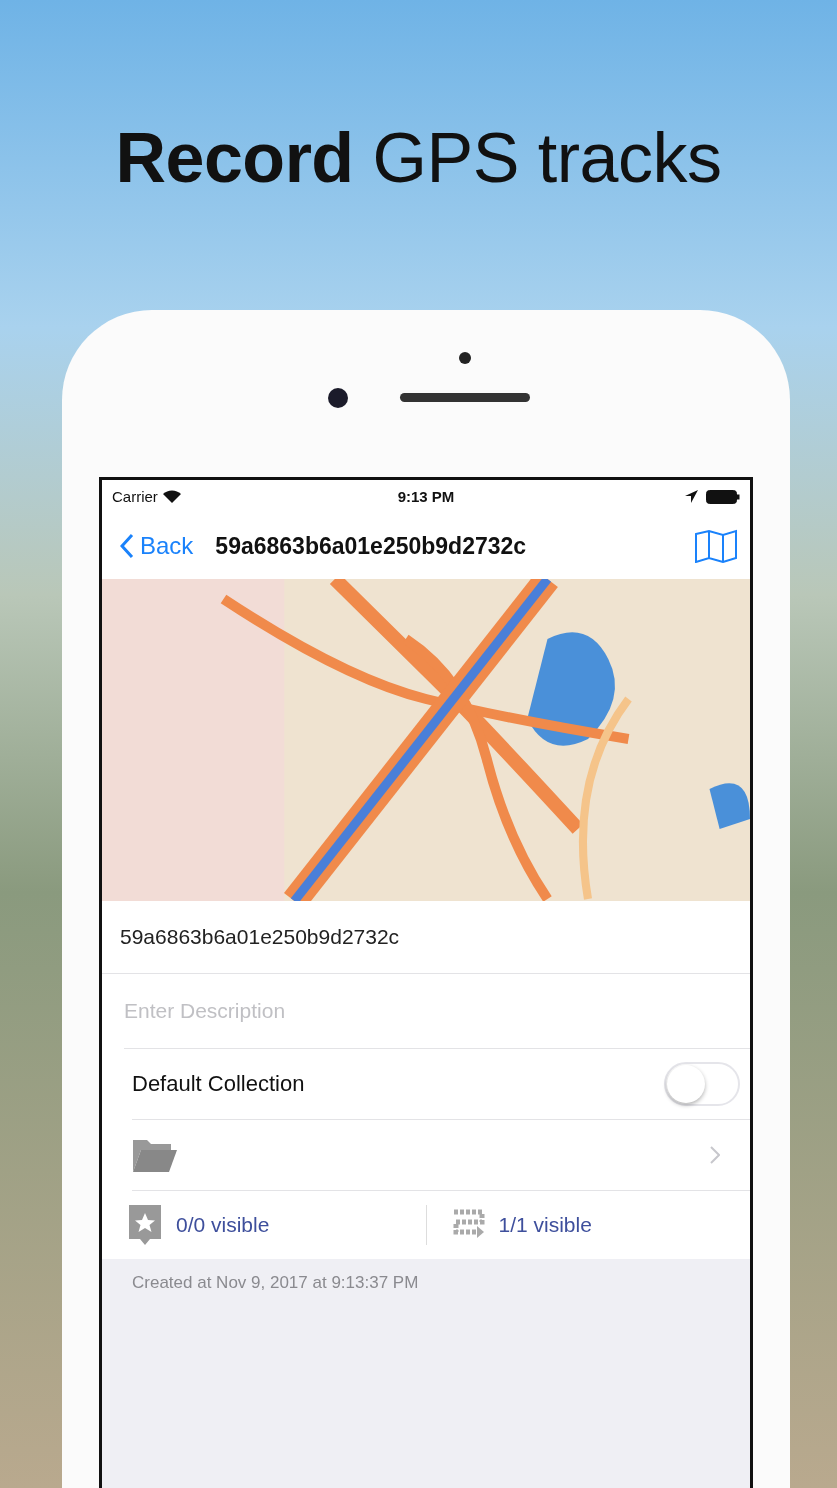 The width and height of the screenshot is (837, 1488). I want to click on carrier-label: Carrier, so click(135, 496).